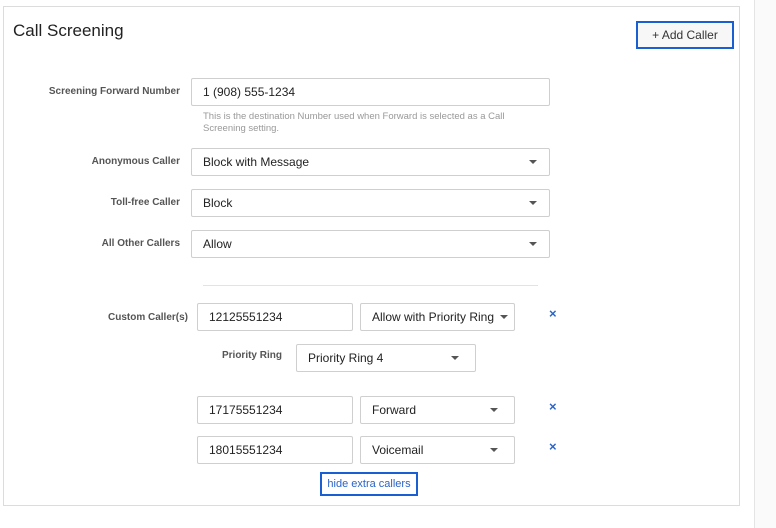 The width and height of the screenshot is (776, 528). Describe the element at coordinates (218, 203) in the screenshot. I see `tollfree-caller-value: Block` at that location.